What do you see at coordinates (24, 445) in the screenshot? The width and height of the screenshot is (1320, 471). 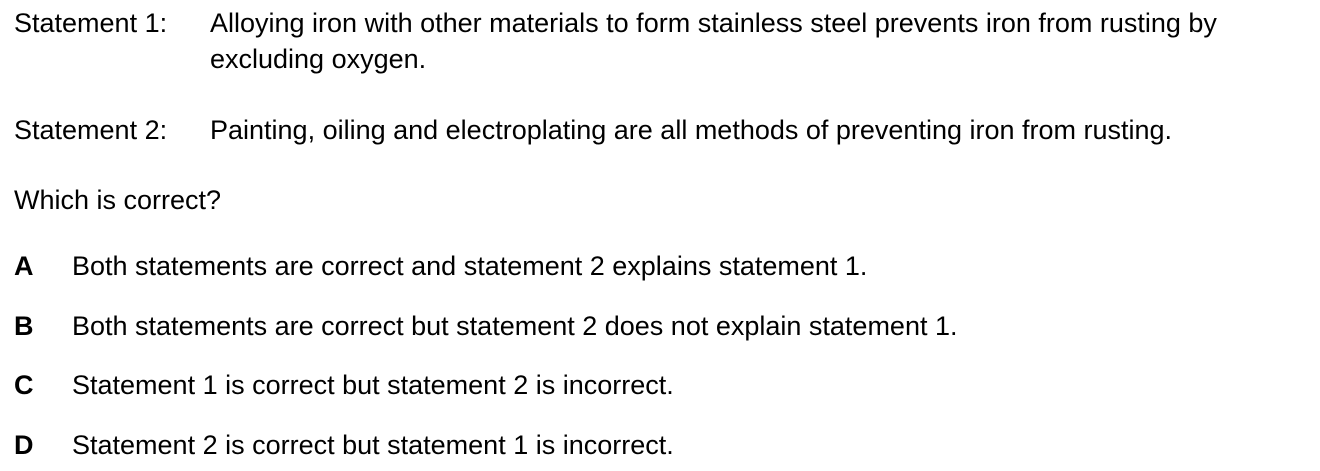 I see `option-d-letter: D` at bounding box center [24, 445].